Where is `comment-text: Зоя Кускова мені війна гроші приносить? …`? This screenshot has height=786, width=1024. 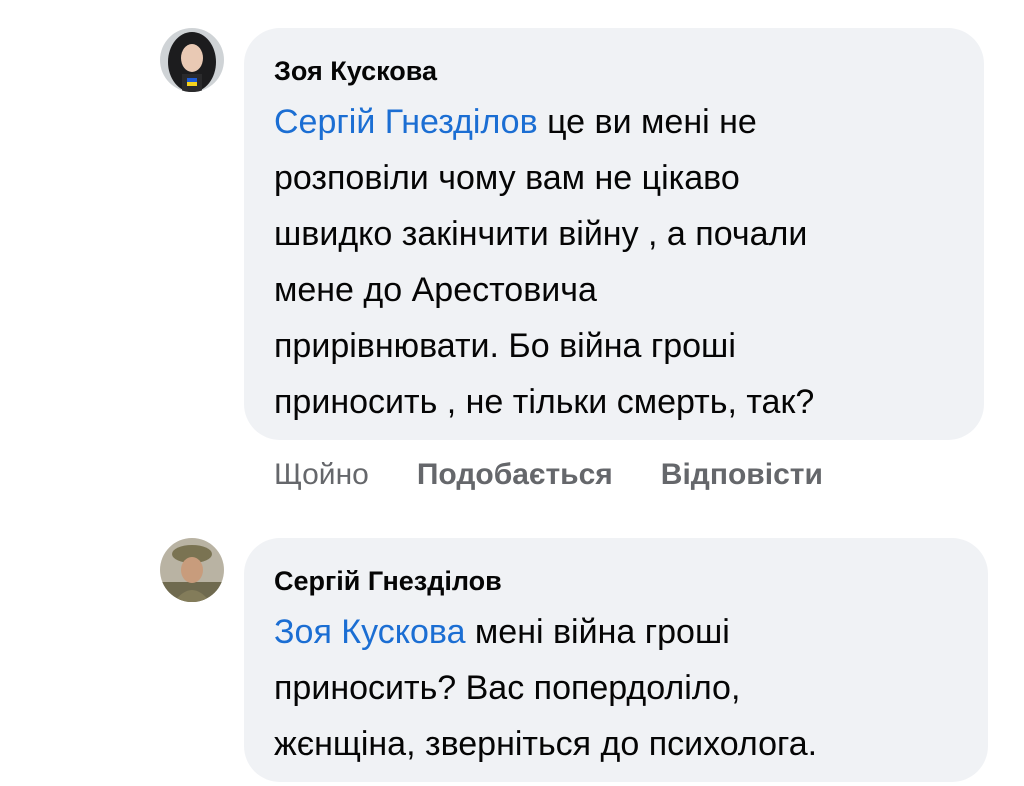 comment-text: Зоя Кускова мені війна гроші приносить? … is located at coordinates (616, 688).